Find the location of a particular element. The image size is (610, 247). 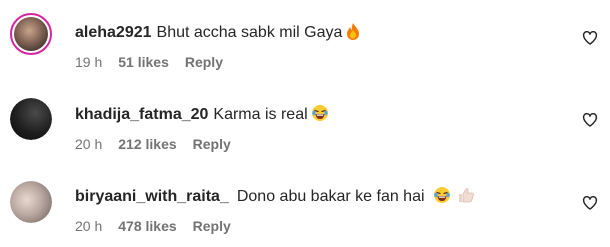

comment-text: Karma is real is located at coordinates (260, 114).